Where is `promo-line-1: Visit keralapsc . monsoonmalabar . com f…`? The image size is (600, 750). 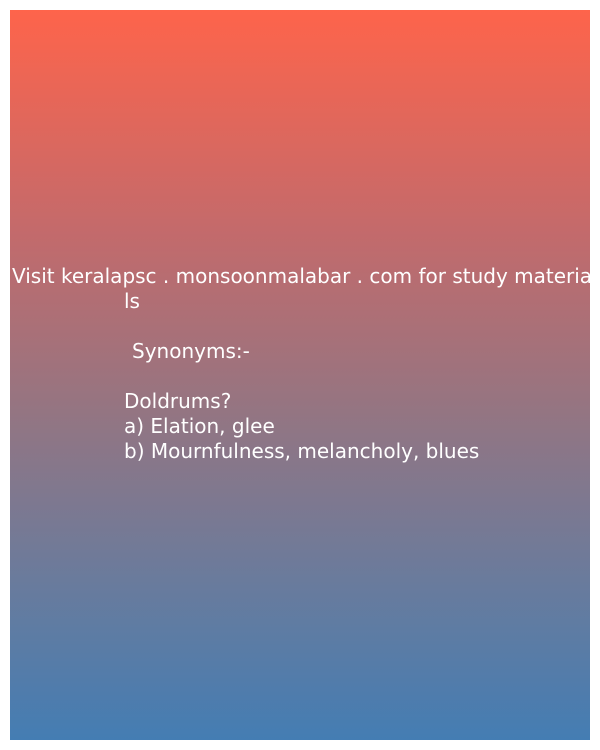
promo-line-1: Visit keralapsc . monsoonmalabar . com f… is located at coordinates (301, 276).